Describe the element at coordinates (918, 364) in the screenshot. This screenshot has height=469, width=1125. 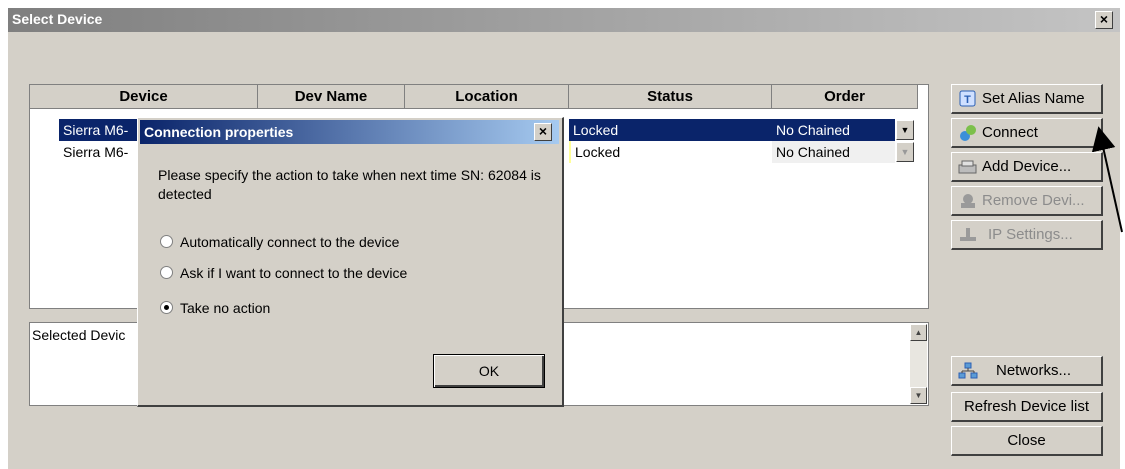
I see `vertical-scrollbar: ▲ ▼` at that location.